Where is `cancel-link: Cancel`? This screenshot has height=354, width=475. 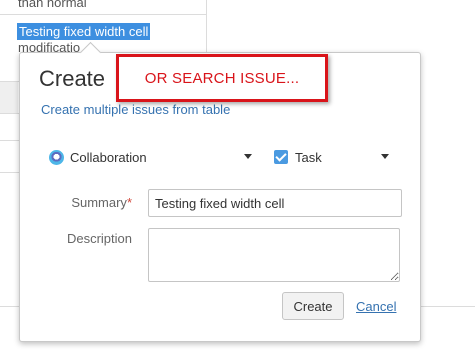
cancel-link: Cancel is located at coordinates (376, 306).